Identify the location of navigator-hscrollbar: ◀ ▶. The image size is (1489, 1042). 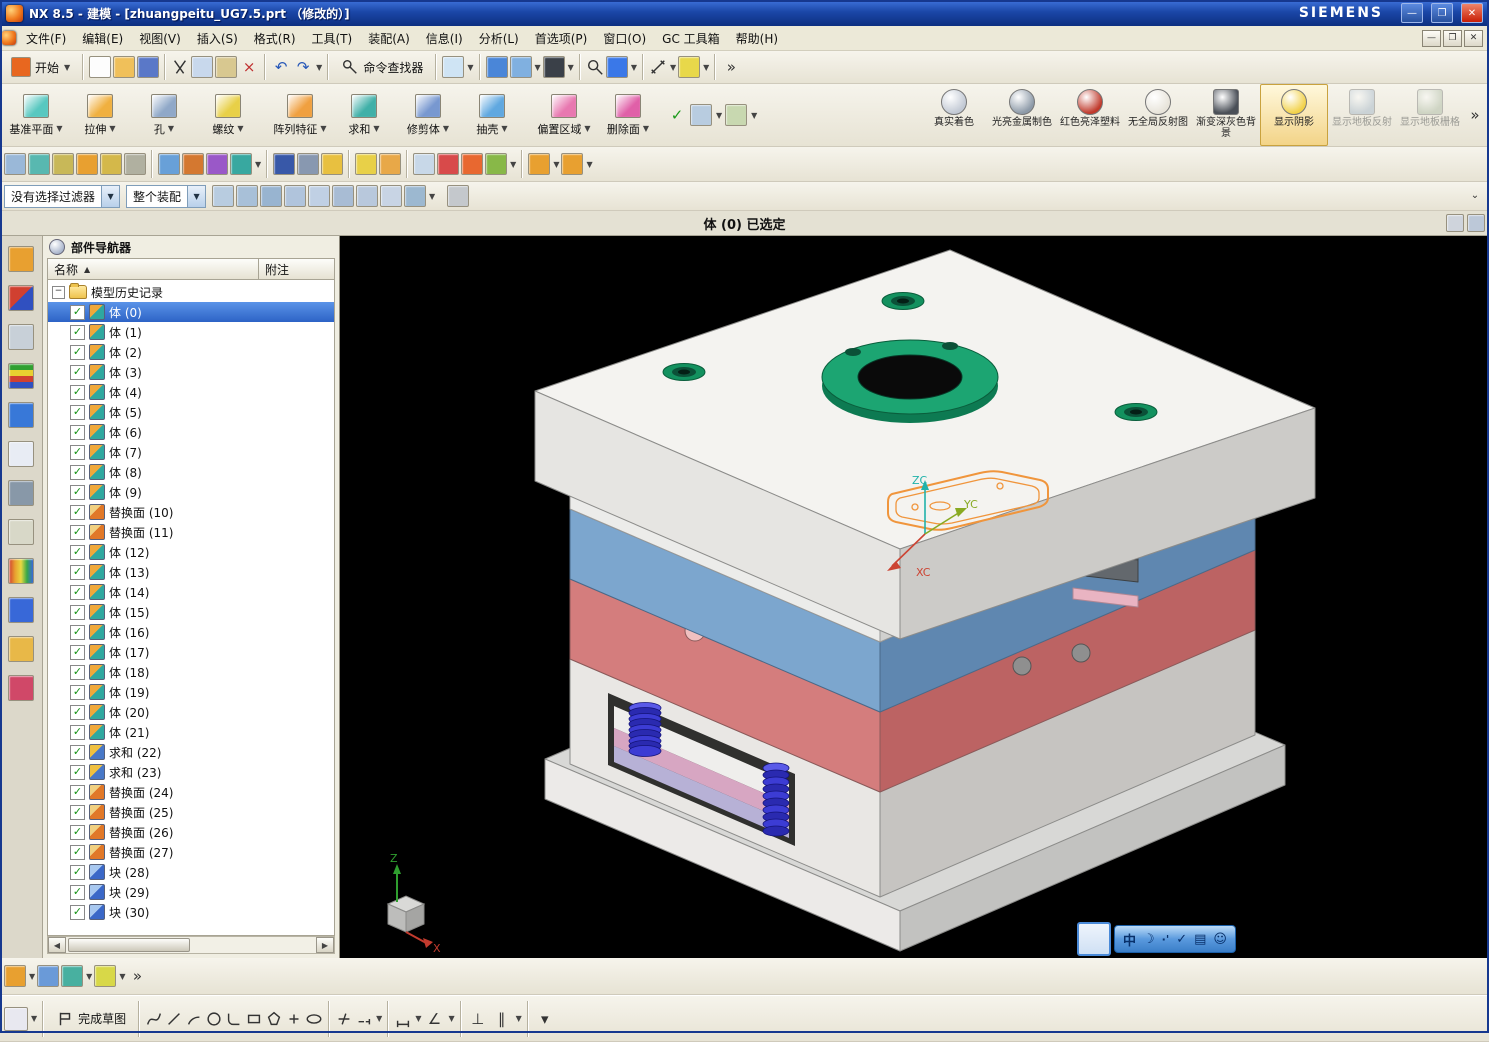
(191, 945).